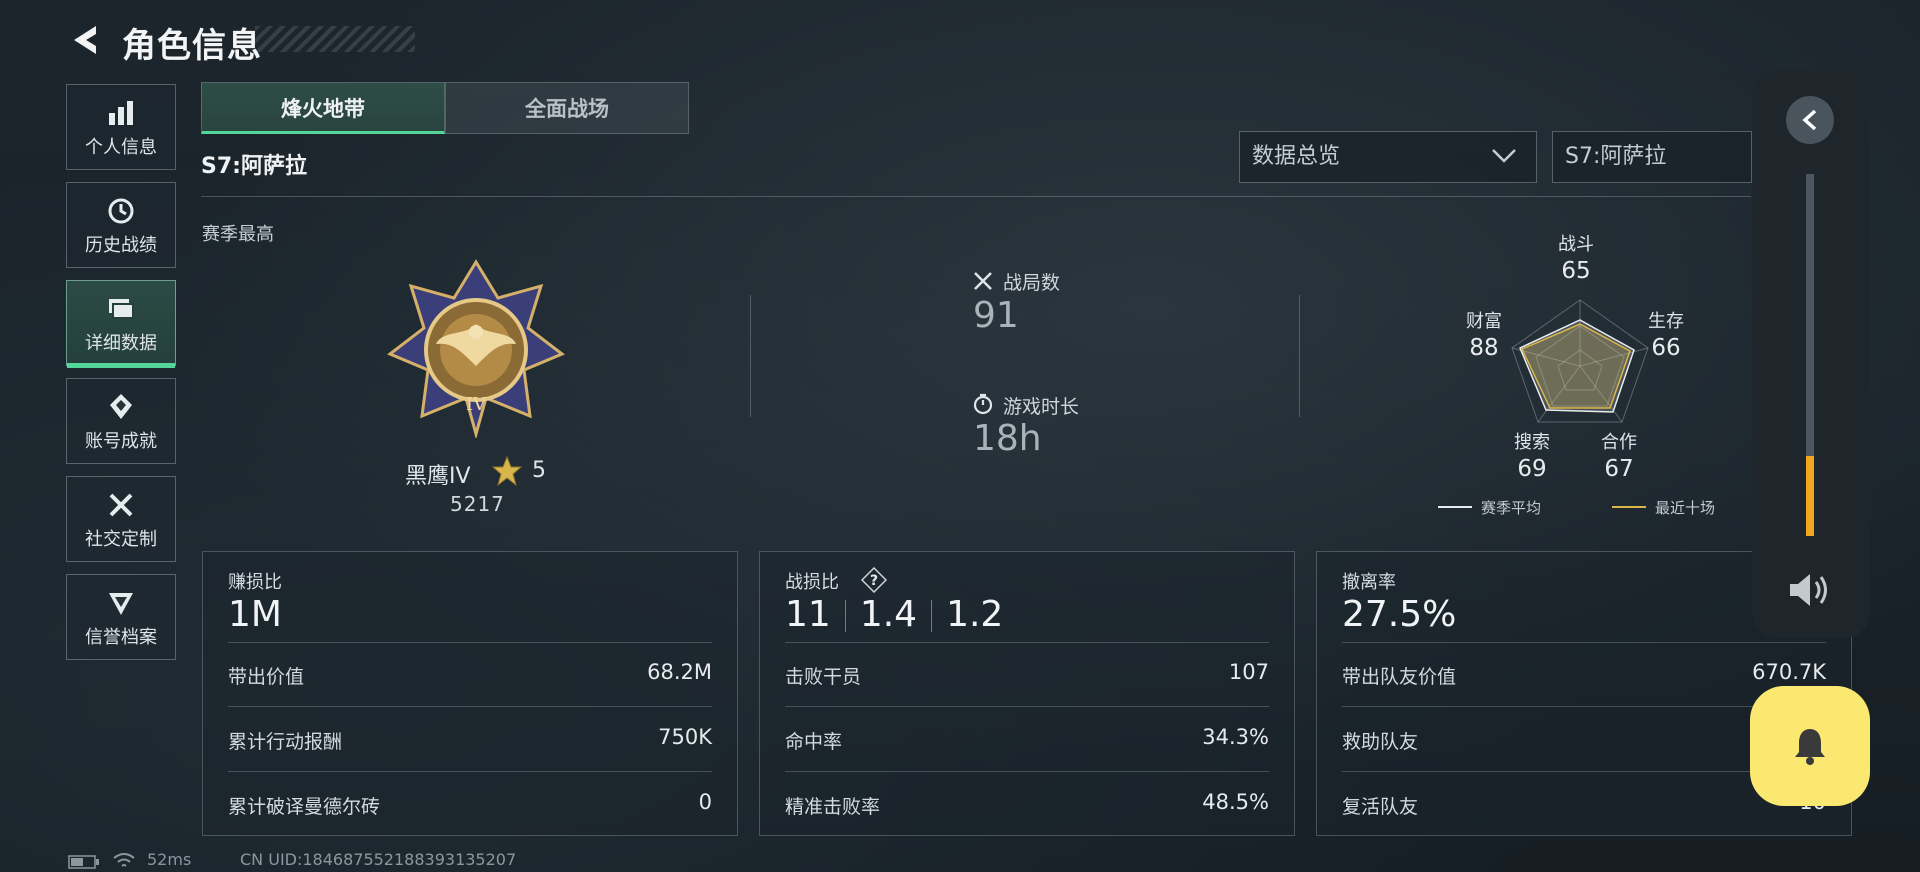 The height and width of the screenshot is (872, 1920). I want to click on sidebar-item-personal-info: 个人信息, so click(121, 127).